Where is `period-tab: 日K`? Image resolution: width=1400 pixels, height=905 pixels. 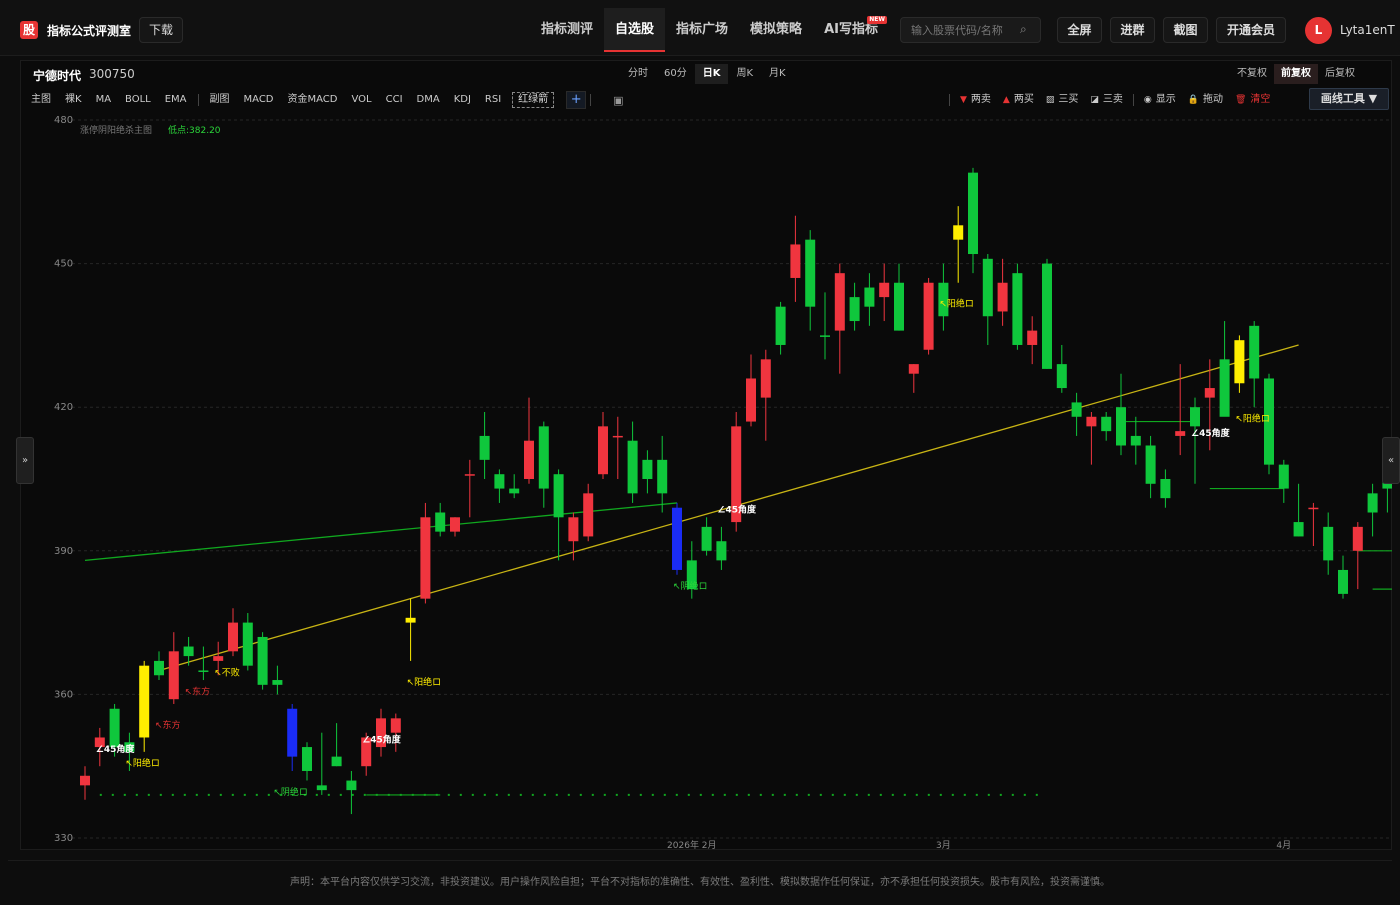 period-tab: 日K is located at coordinates (711, 74).